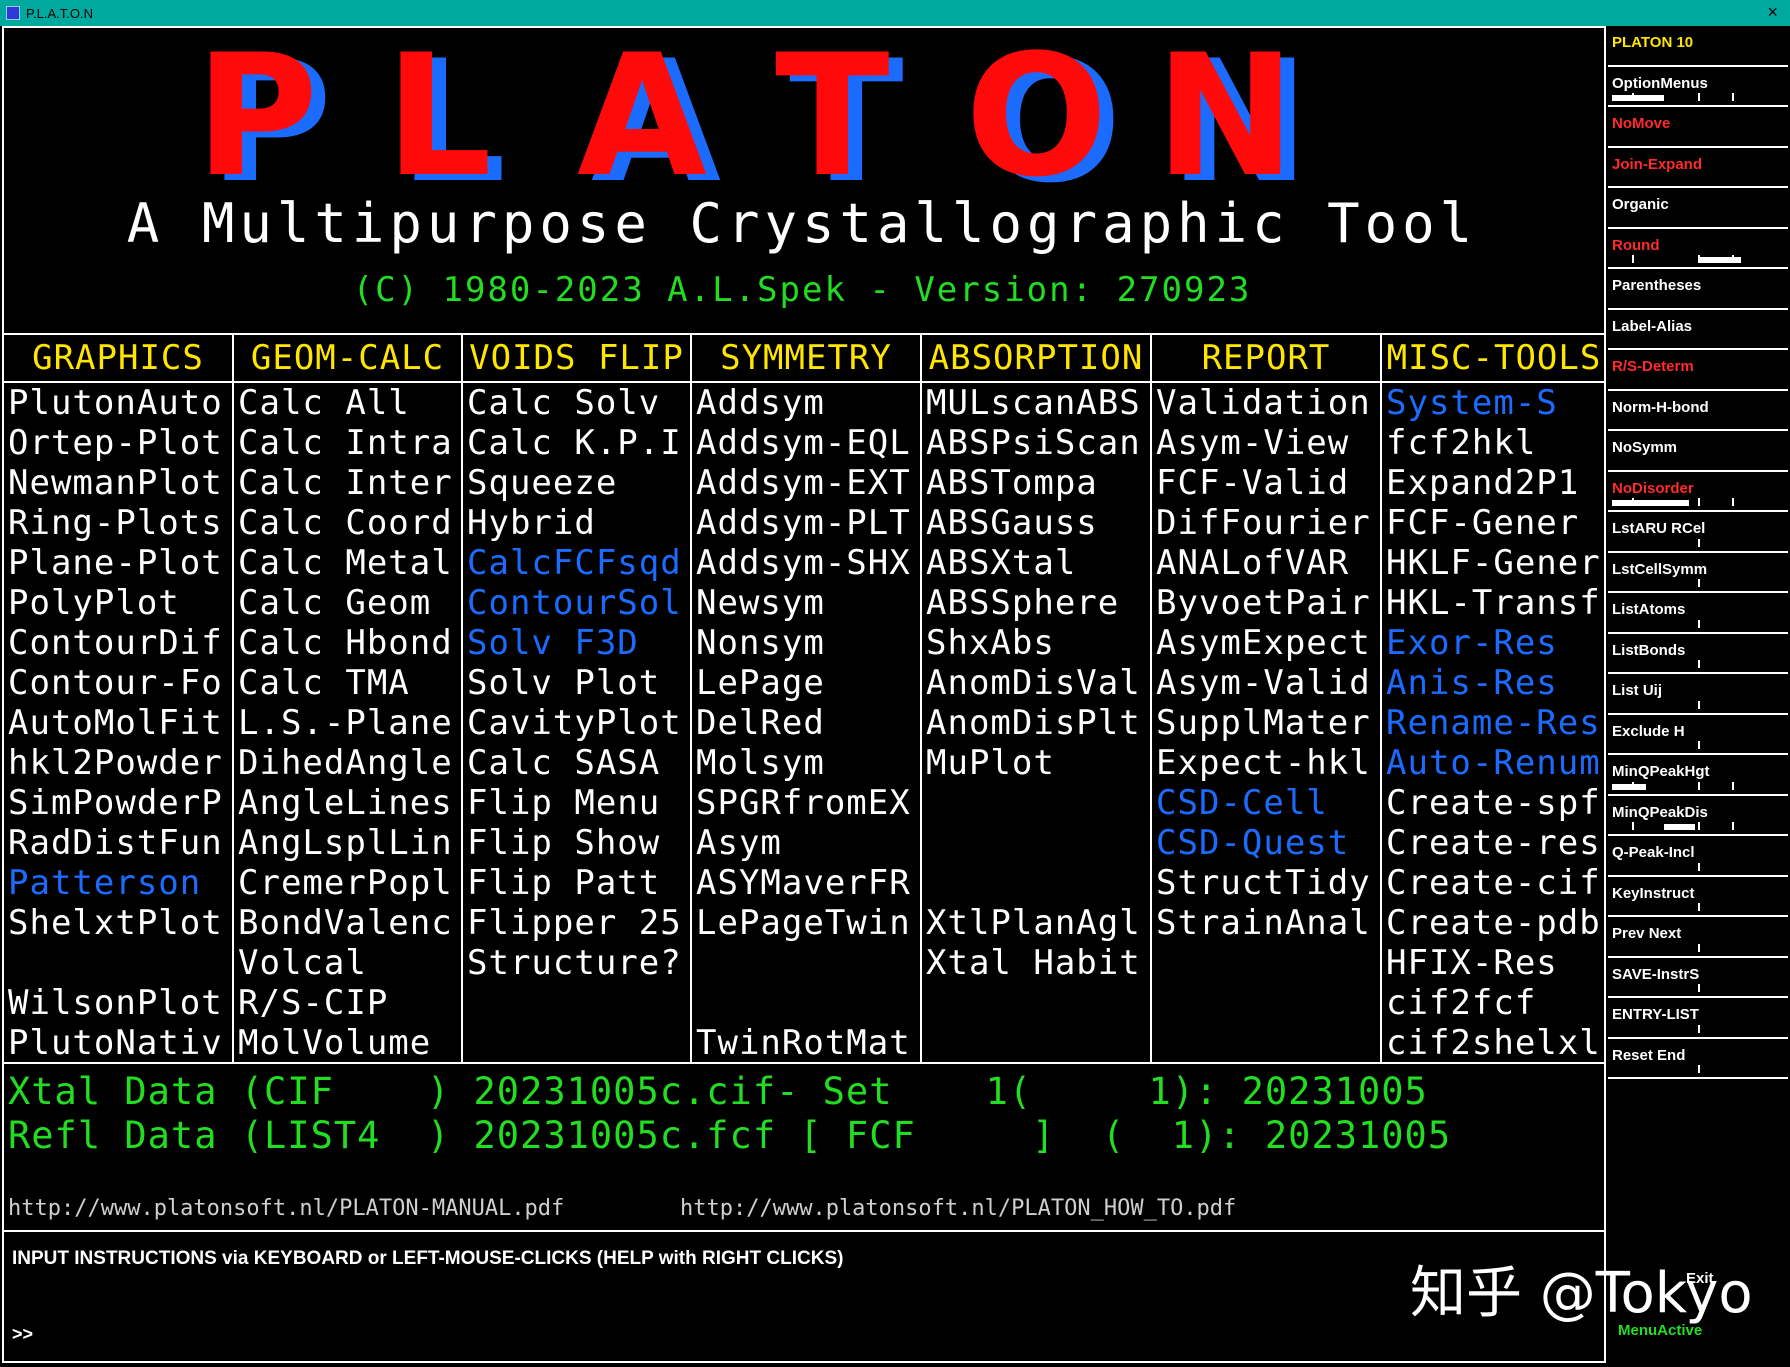  What do you see at coordinates (1494, 1042) in the screenshot?
I see `menu-item: cif2shelxl` at bounding box center [1494, 1042].